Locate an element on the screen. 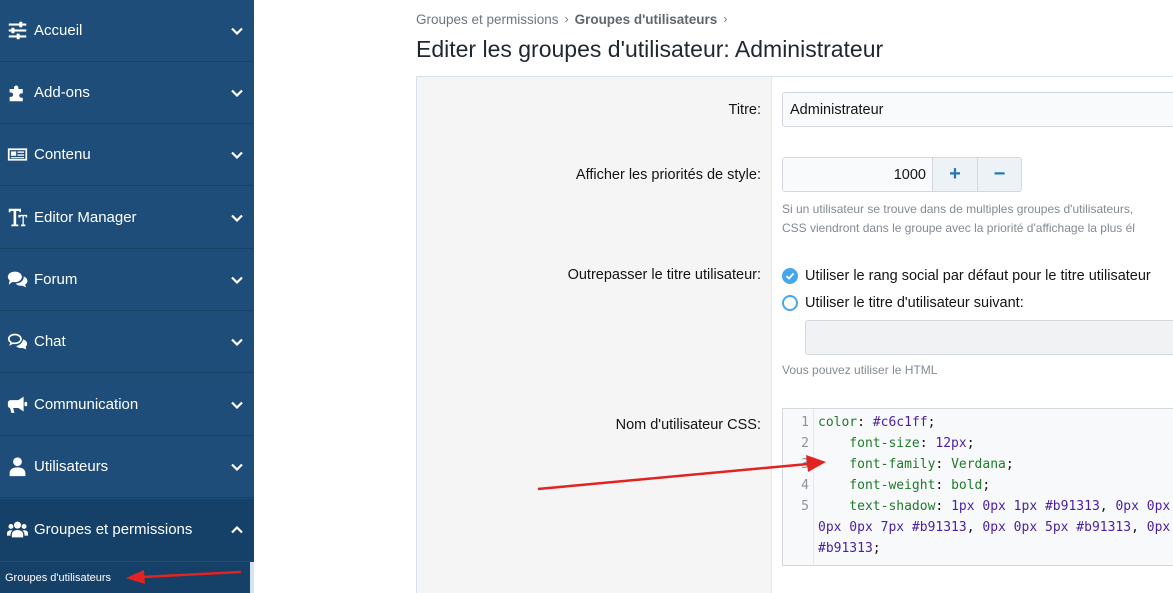 This screenshot has width=1173, height=593. priority-label: Afficher les priorités de style: is located at coordinates (668, 175).